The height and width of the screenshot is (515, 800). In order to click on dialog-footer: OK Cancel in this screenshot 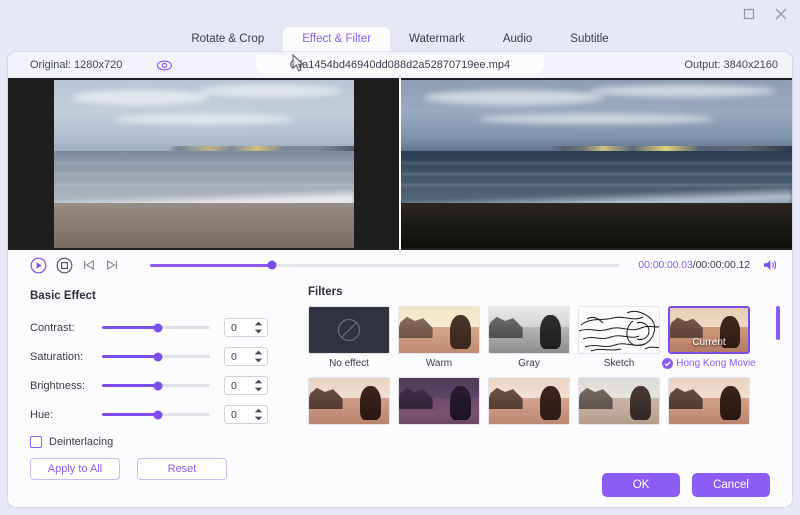, I will do `click(400, 485)`.